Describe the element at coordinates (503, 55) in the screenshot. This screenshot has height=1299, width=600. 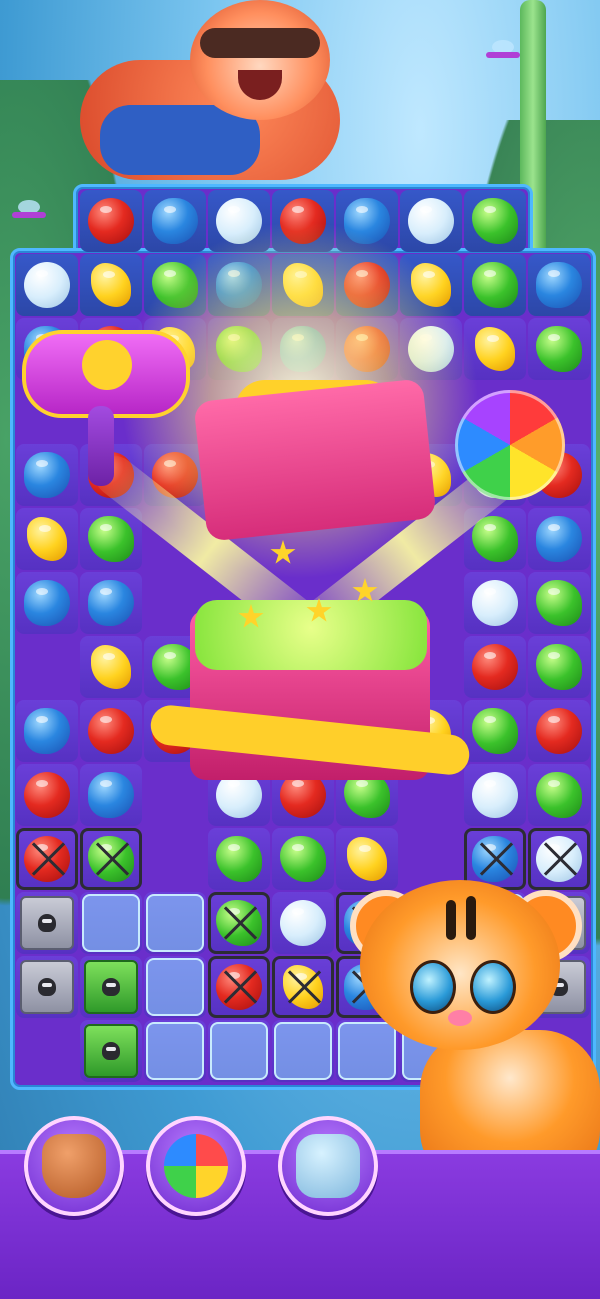
I see `dragonfly-icon` at that location.